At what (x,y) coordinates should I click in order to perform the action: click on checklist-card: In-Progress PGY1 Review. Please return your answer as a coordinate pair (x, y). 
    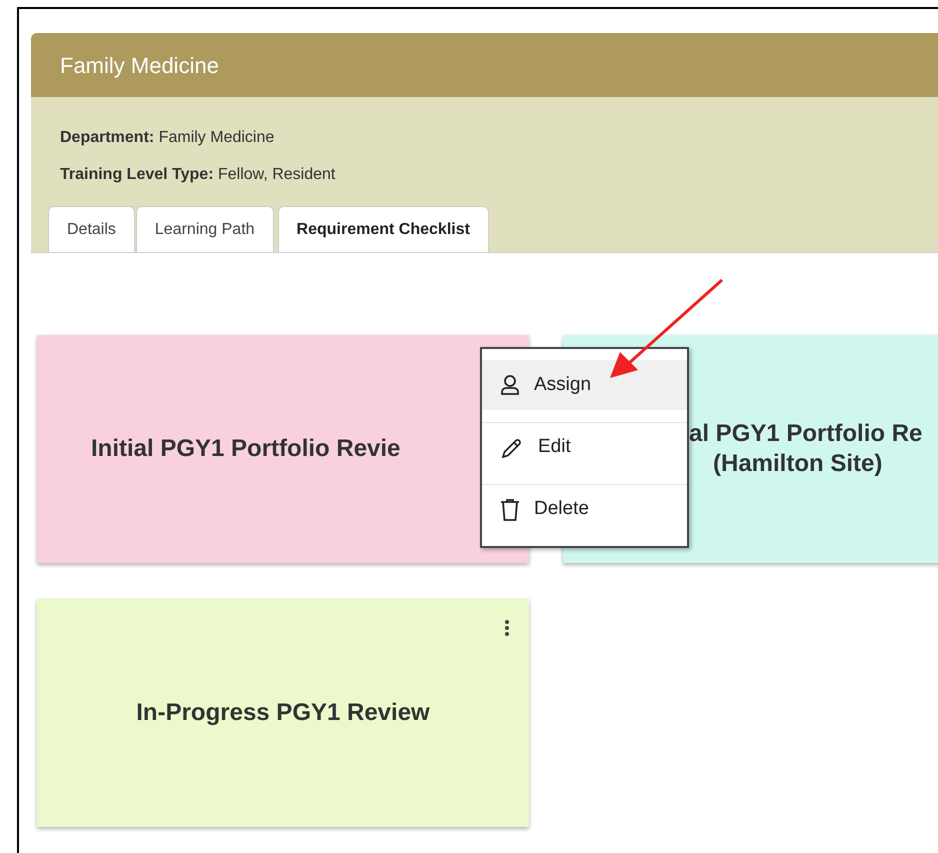
    Looking at the image, I should click on (283, 713).